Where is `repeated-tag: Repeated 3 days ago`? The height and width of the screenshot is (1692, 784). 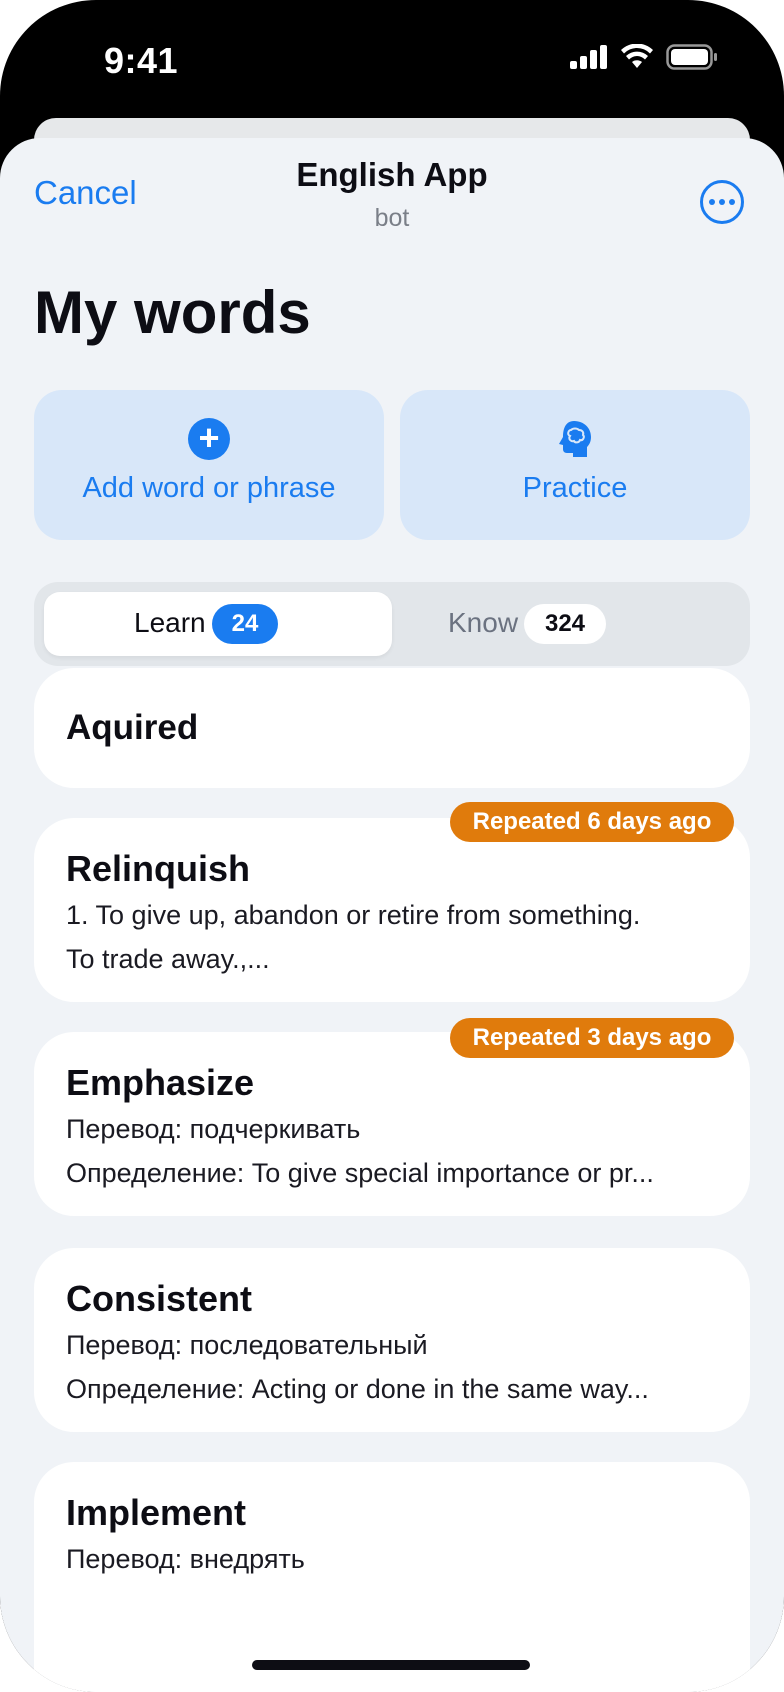 repeated-tag: Repeated 3 days ago is located at coordinates (592, 1038).